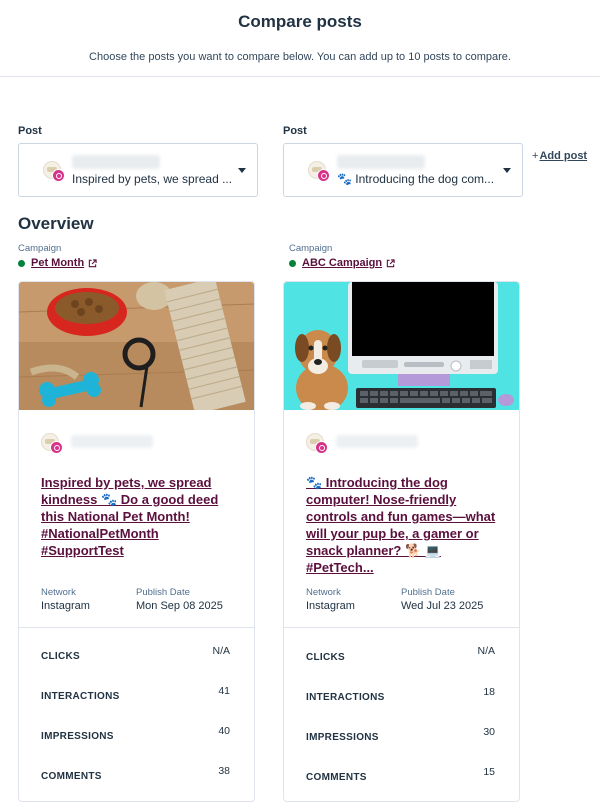 The width and height of the screenshot is (600, 810). What do you see at coordinates (179, 606) in the screenshot?
I see `publish-date-value: Mon Sep 08 2025` at bounding box center [179, 606].